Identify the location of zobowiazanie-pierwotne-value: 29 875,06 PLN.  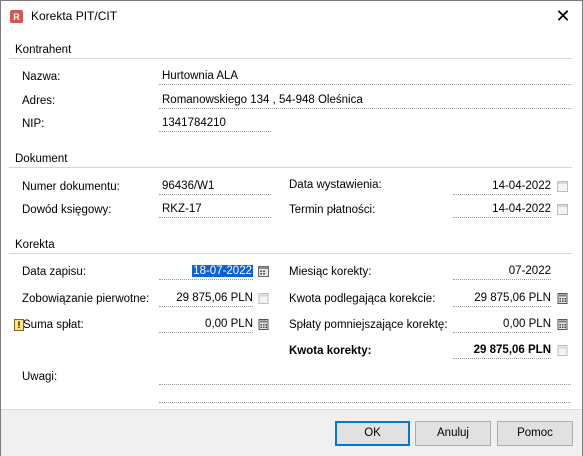
(214, 298).